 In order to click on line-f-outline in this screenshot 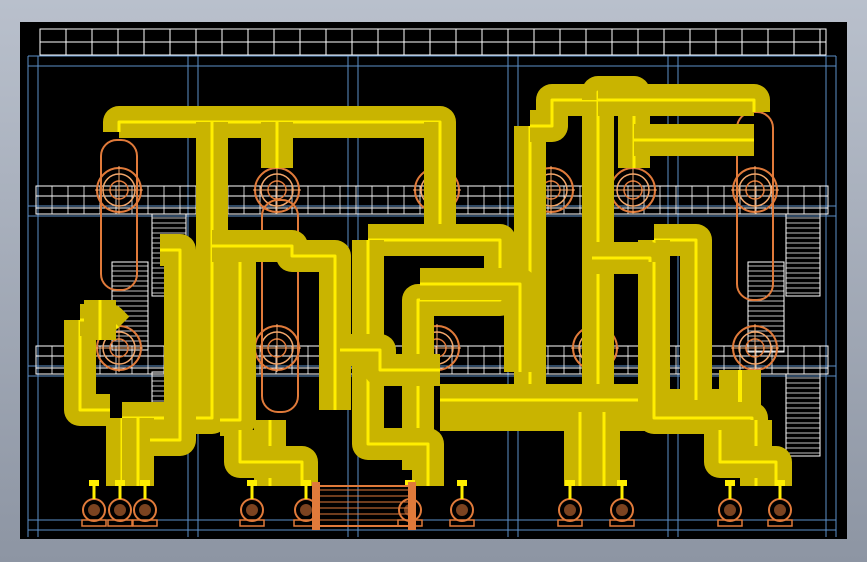, I will do `click(684, 100)`.